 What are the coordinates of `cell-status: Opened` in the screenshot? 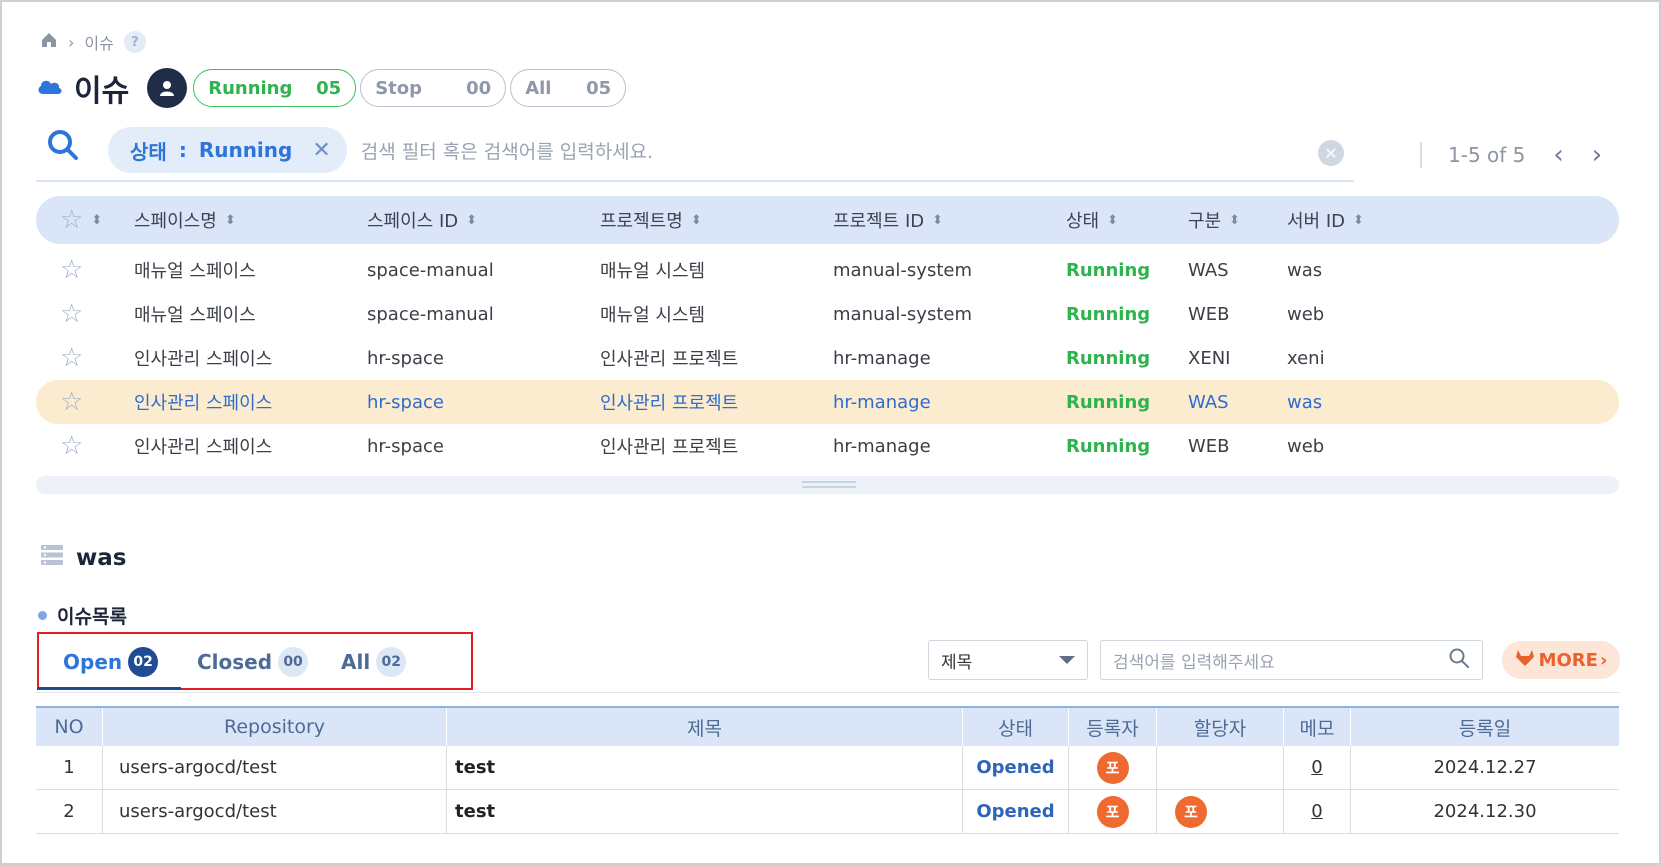 It's located at (1016, 767).